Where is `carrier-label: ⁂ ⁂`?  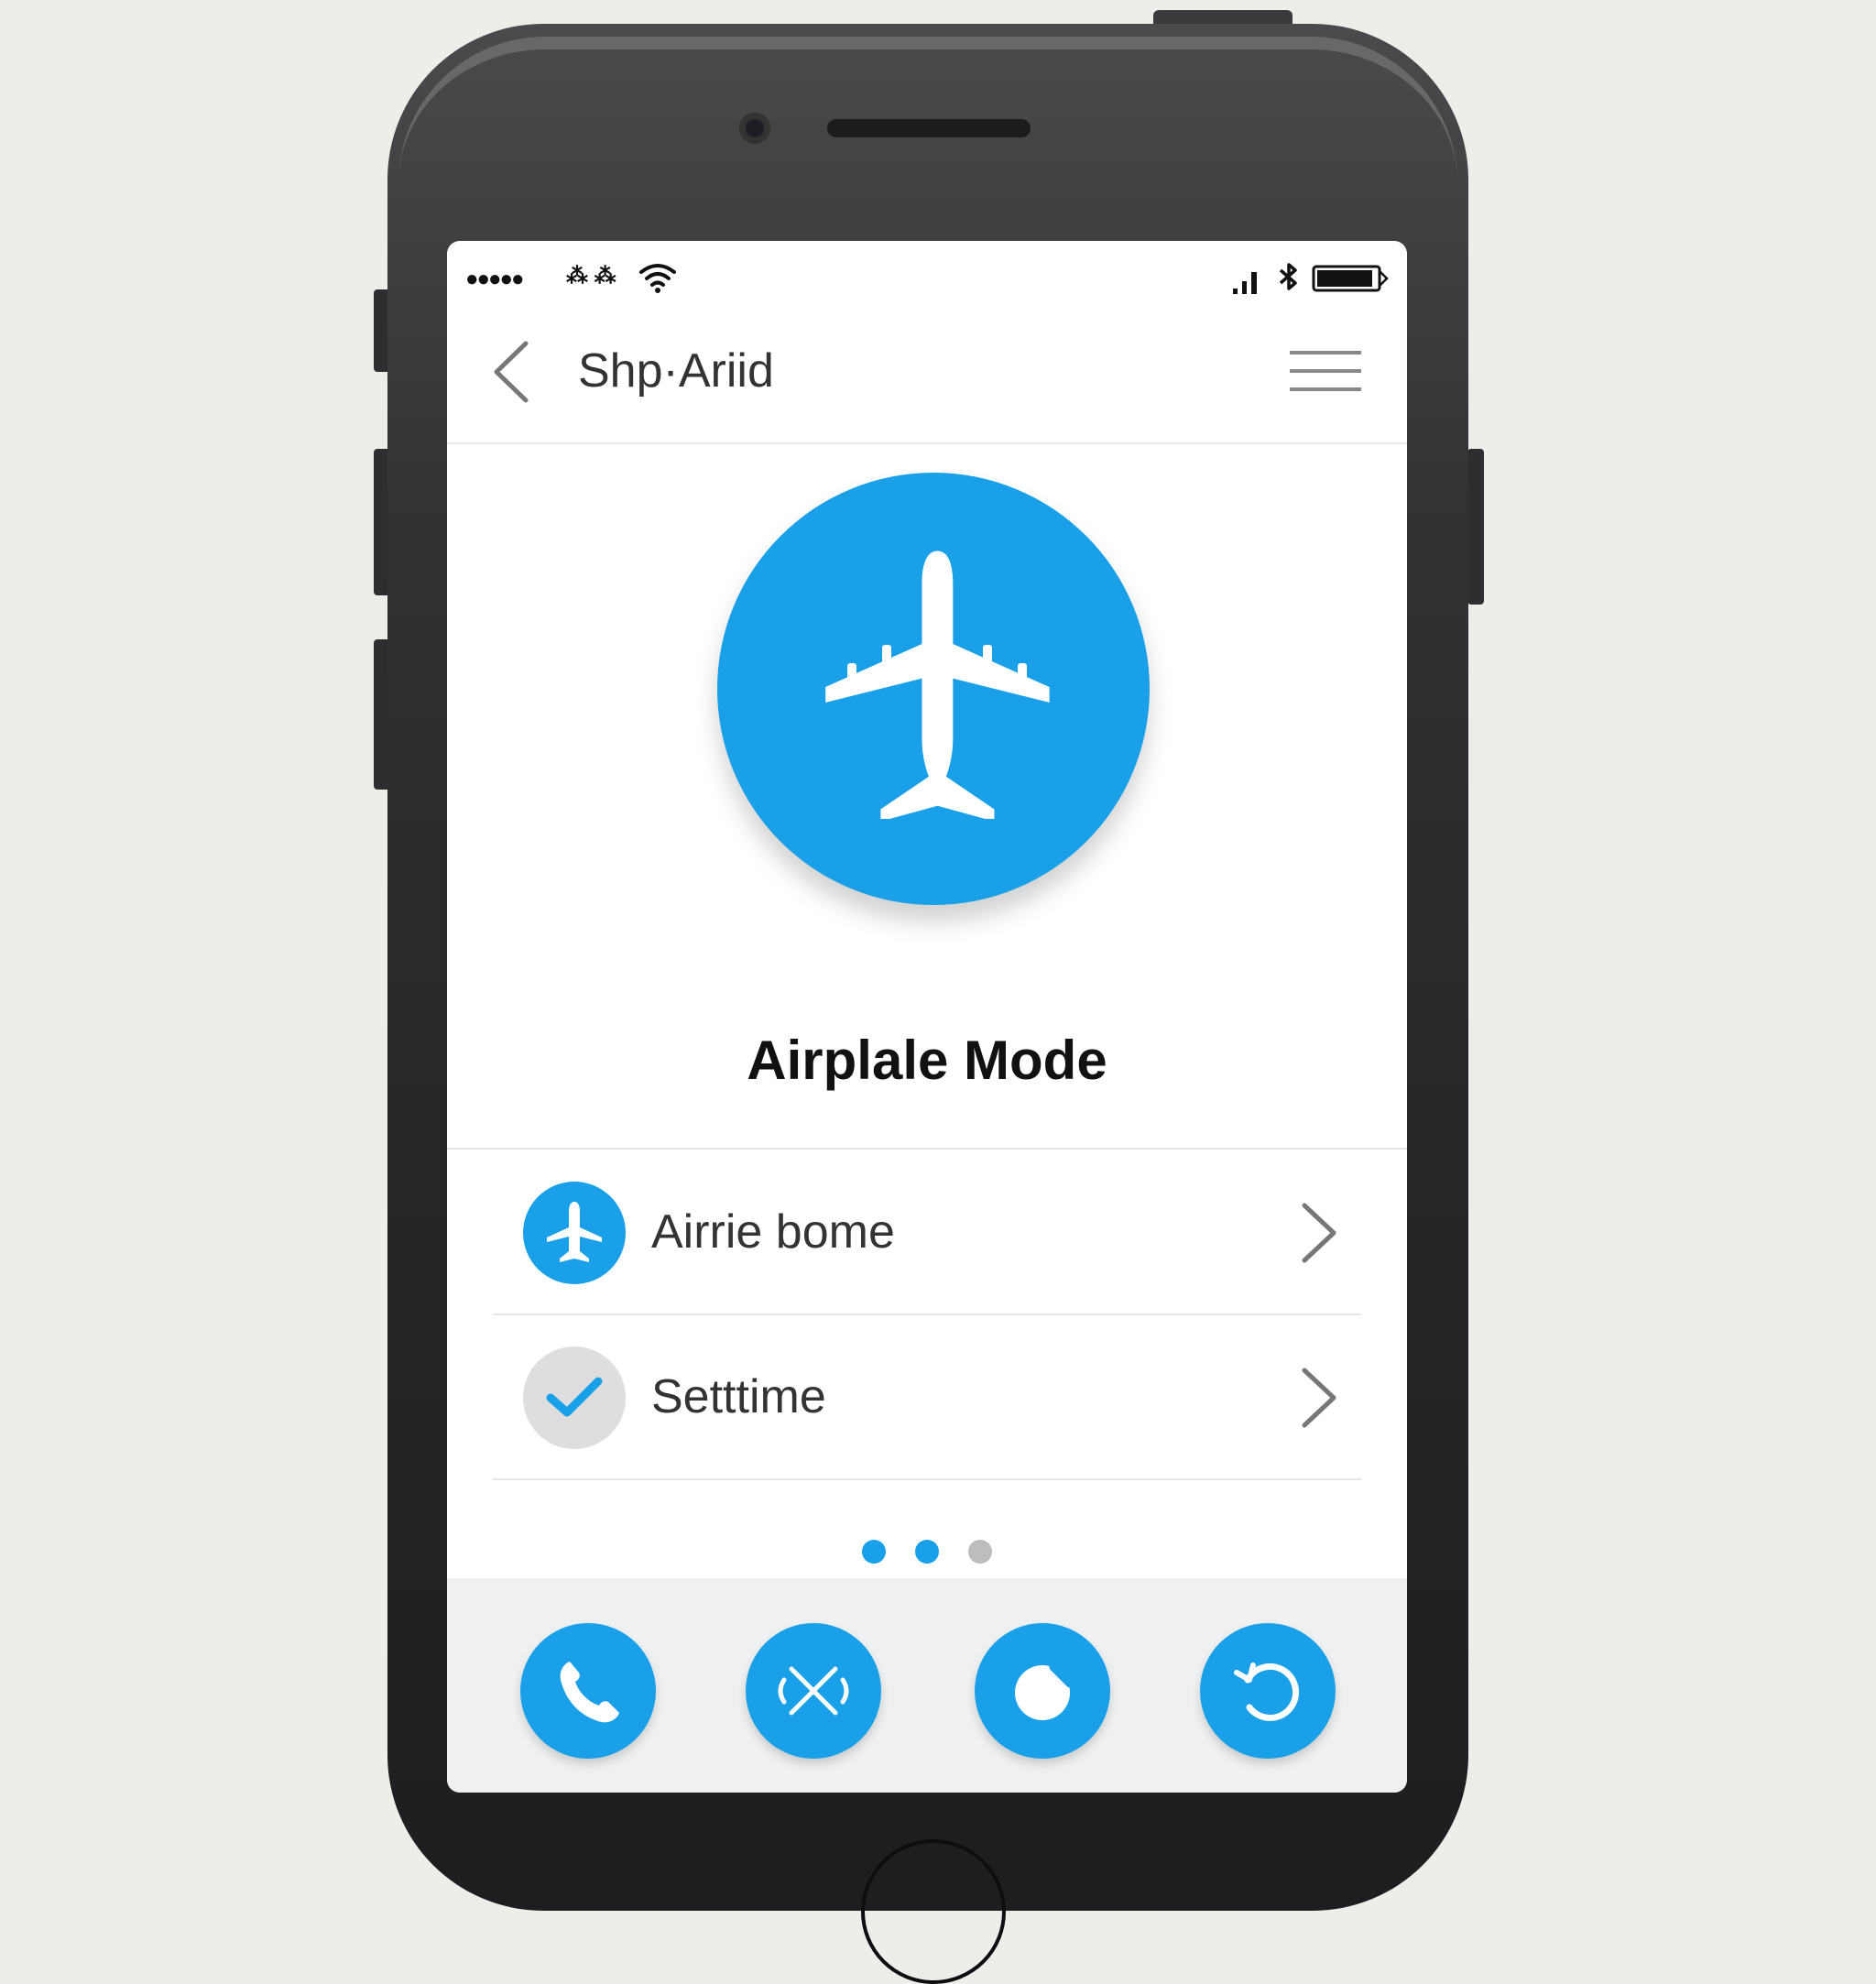 carrier-label: ⁂ ⁂ is located at coordinates (591, 277).